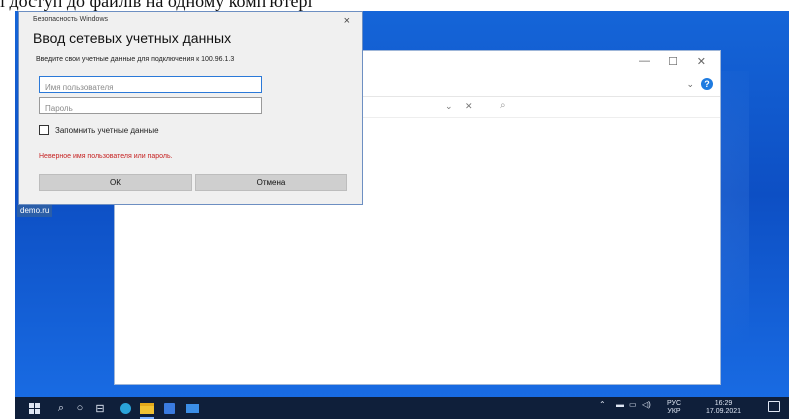 This screenshot has width=789, height=419. I want to click on language-indicator: РУС УКР, so click(674, 408).